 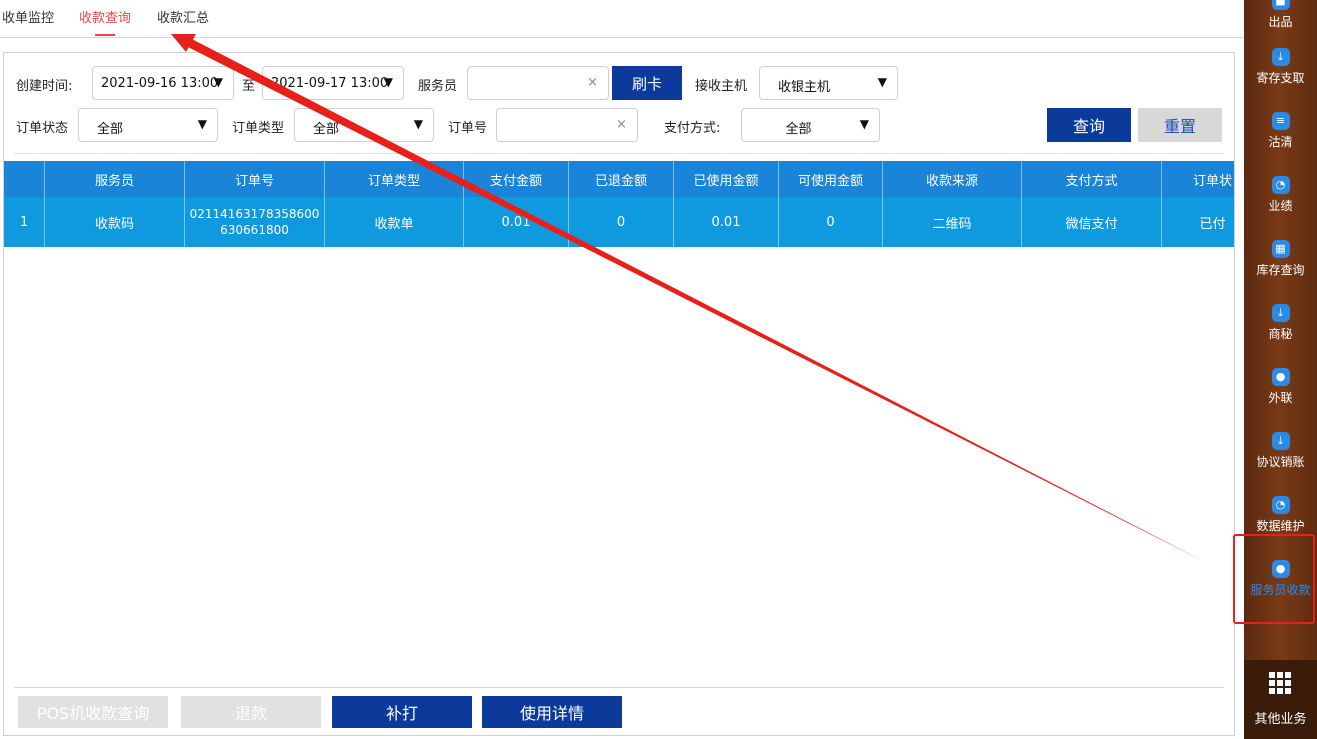 I want to click on sidebar-item-label: 库存查询, so click(x=1280, y=270).